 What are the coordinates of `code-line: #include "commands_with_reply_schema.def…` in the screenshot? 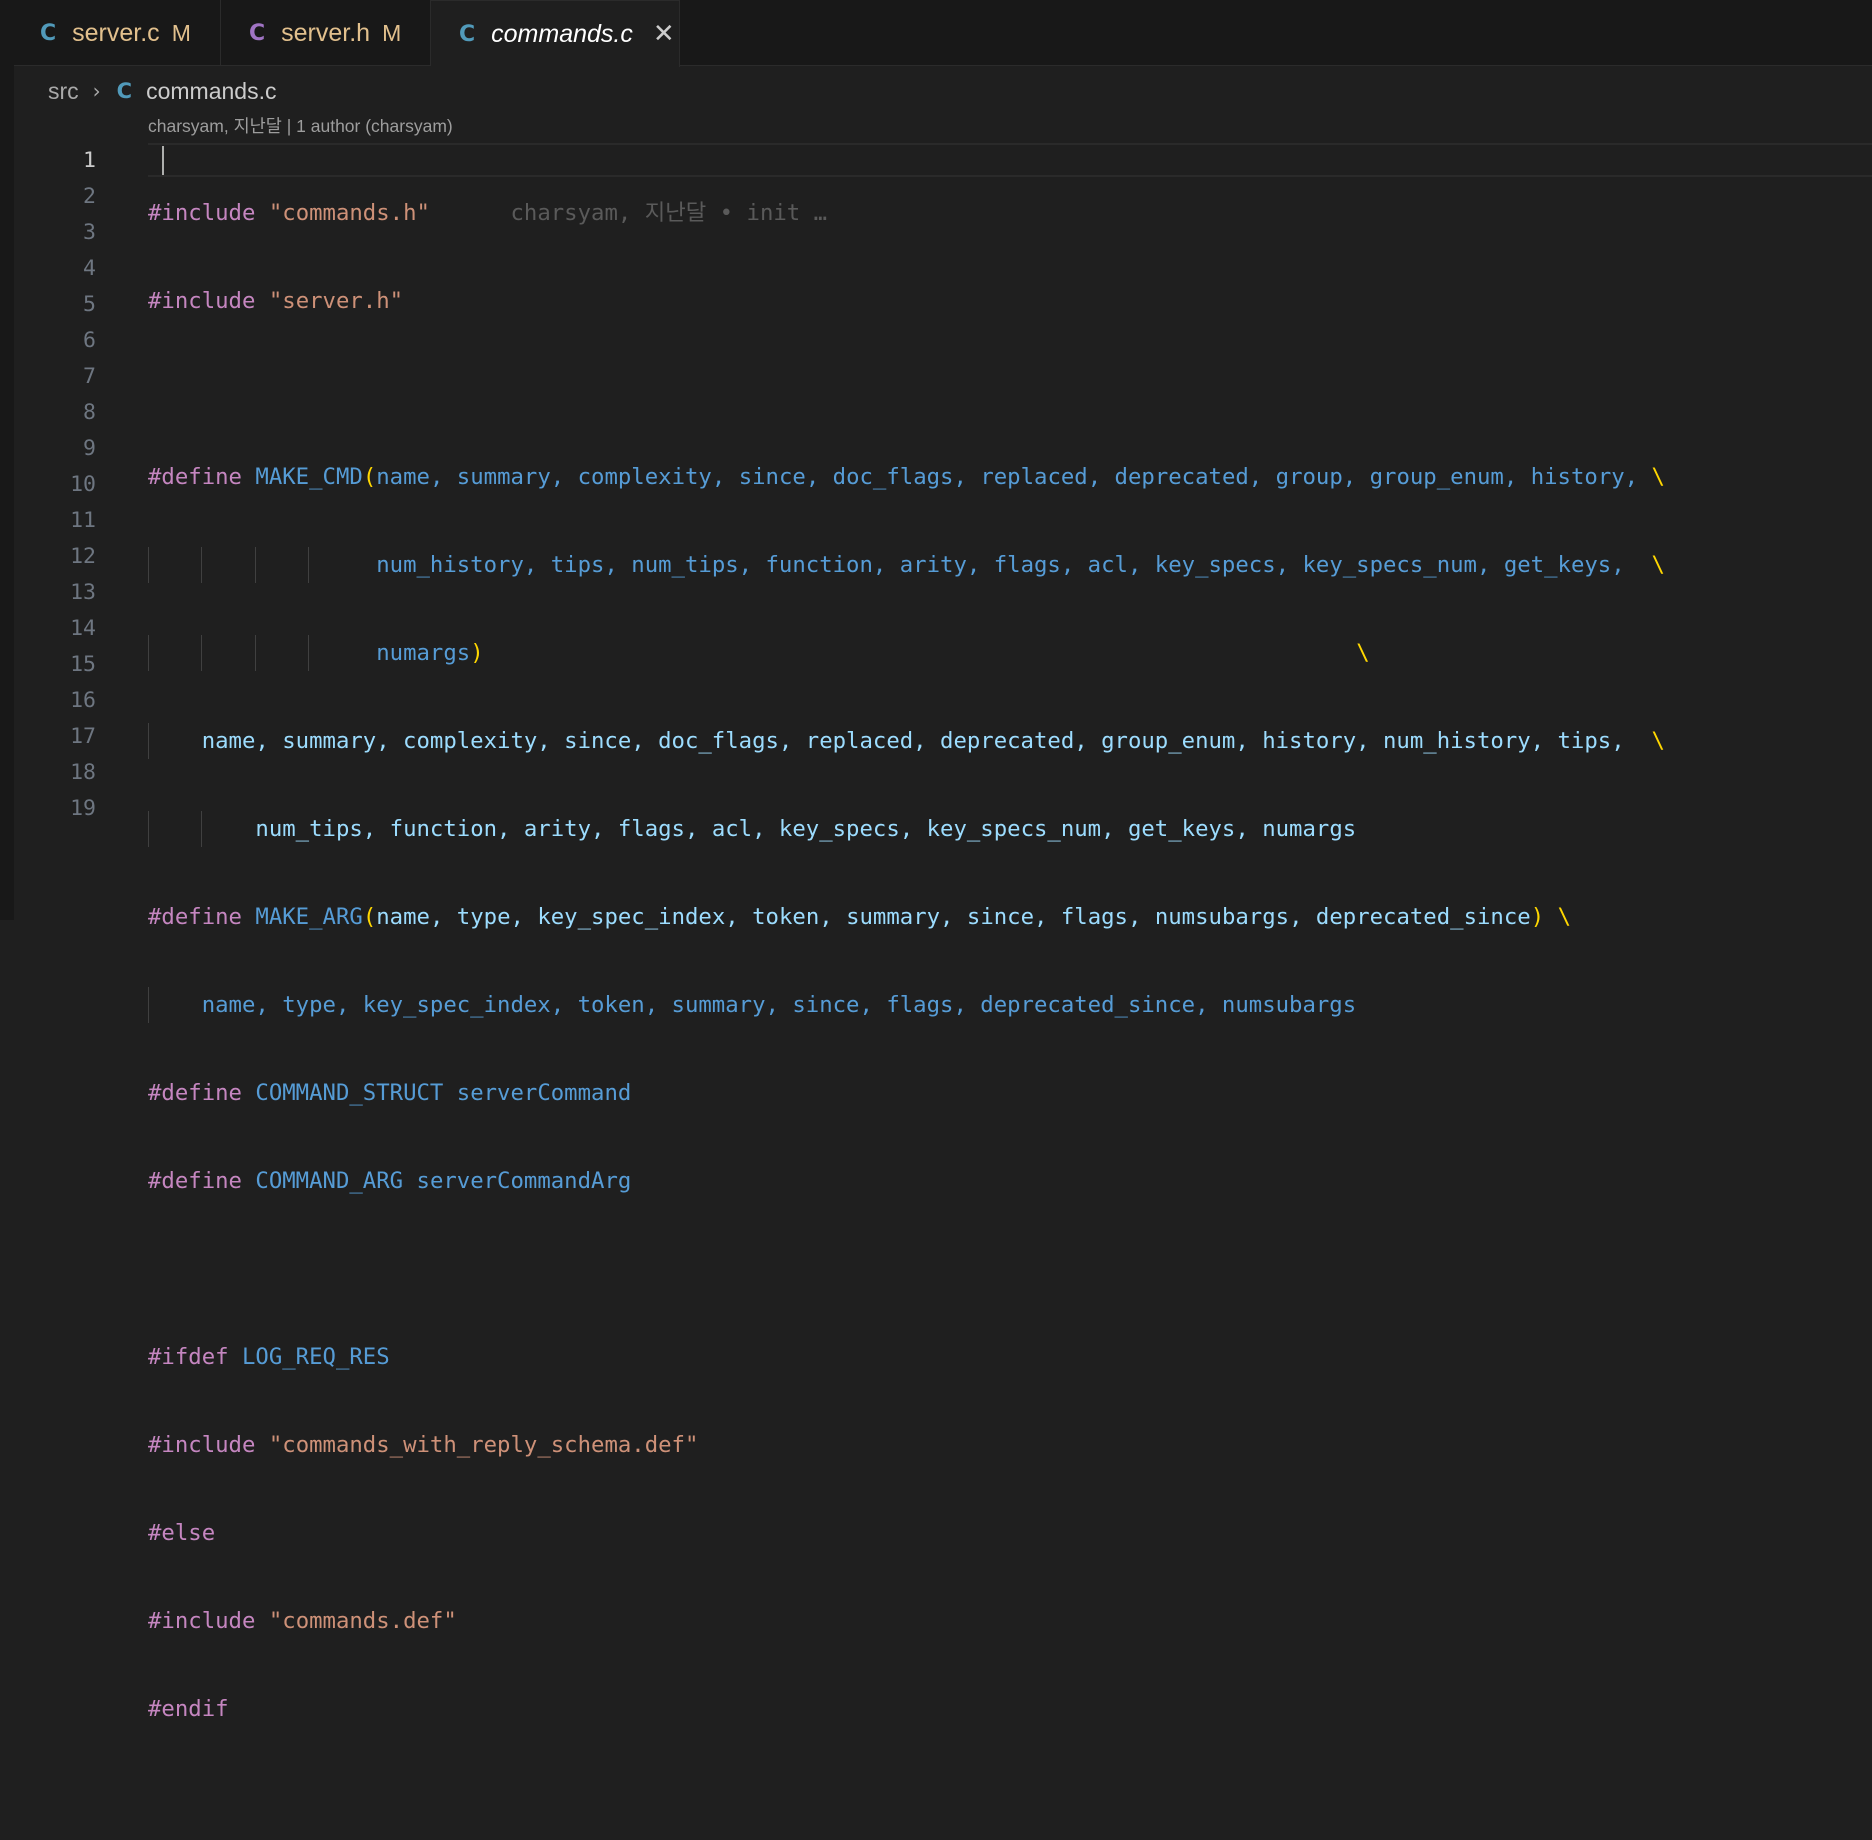 It's located at (906, 1445).